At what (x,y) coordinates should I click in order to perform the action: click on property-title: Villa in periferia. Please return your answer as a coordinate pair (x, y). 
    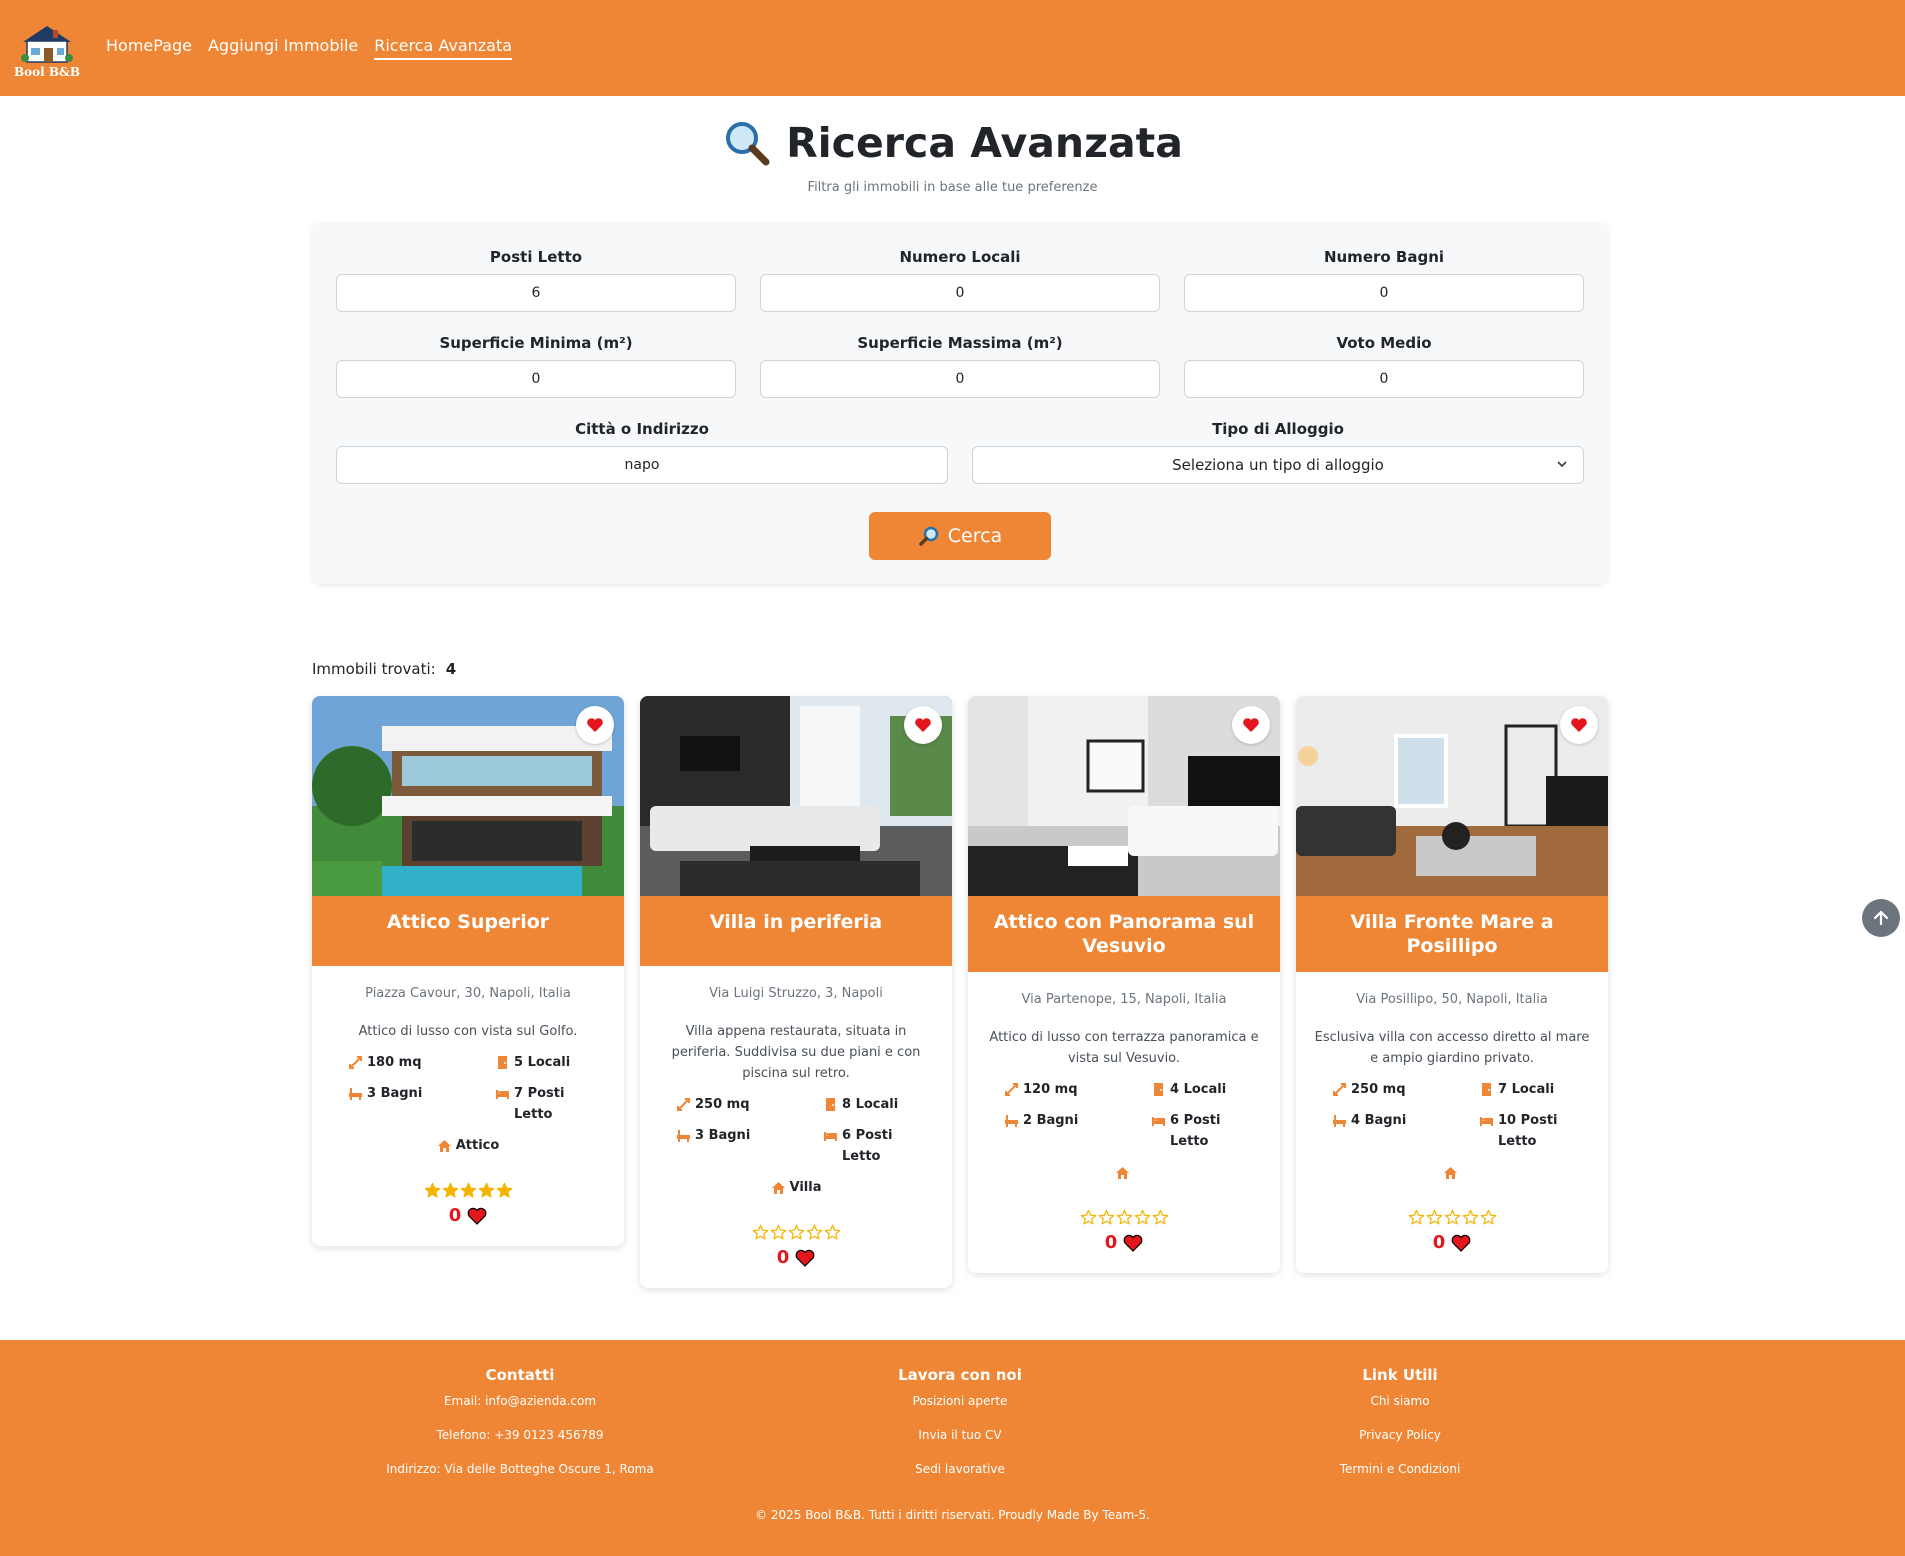
    Looking at the image, I should click on (796, 931).